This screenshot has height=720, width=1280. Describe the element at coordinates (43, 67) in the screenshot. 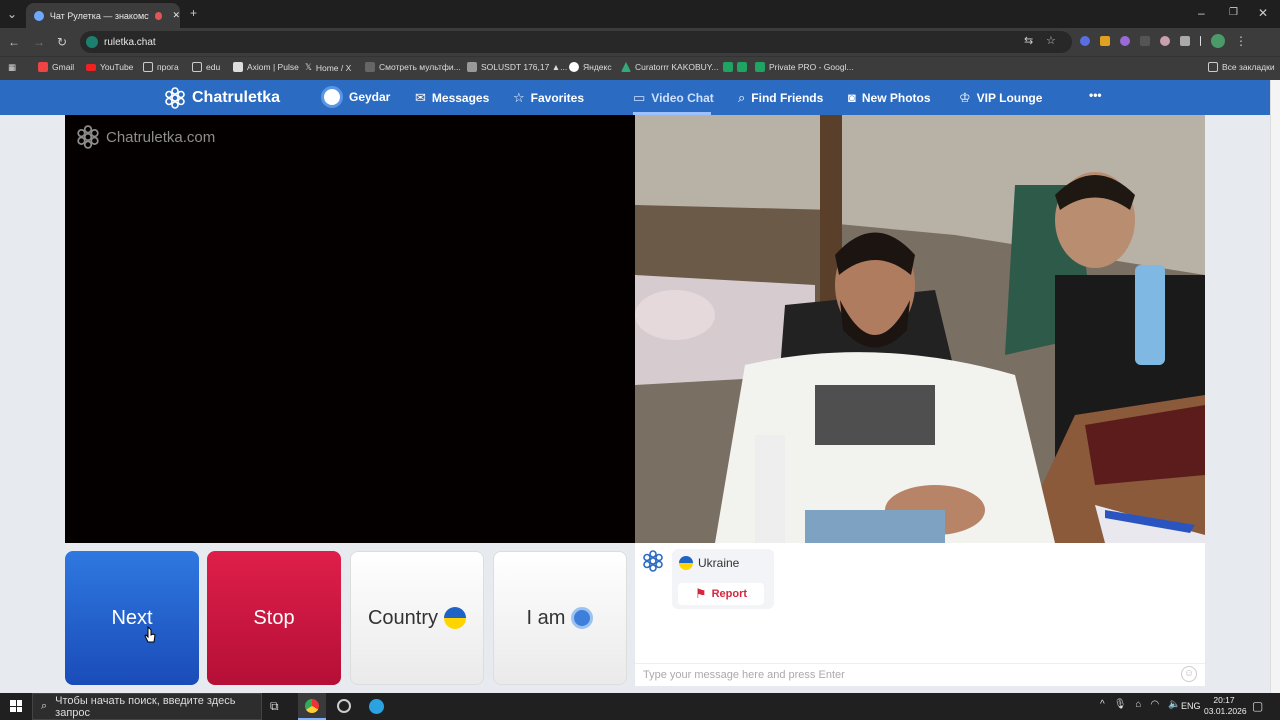

I see `gmail-icon` at that location.